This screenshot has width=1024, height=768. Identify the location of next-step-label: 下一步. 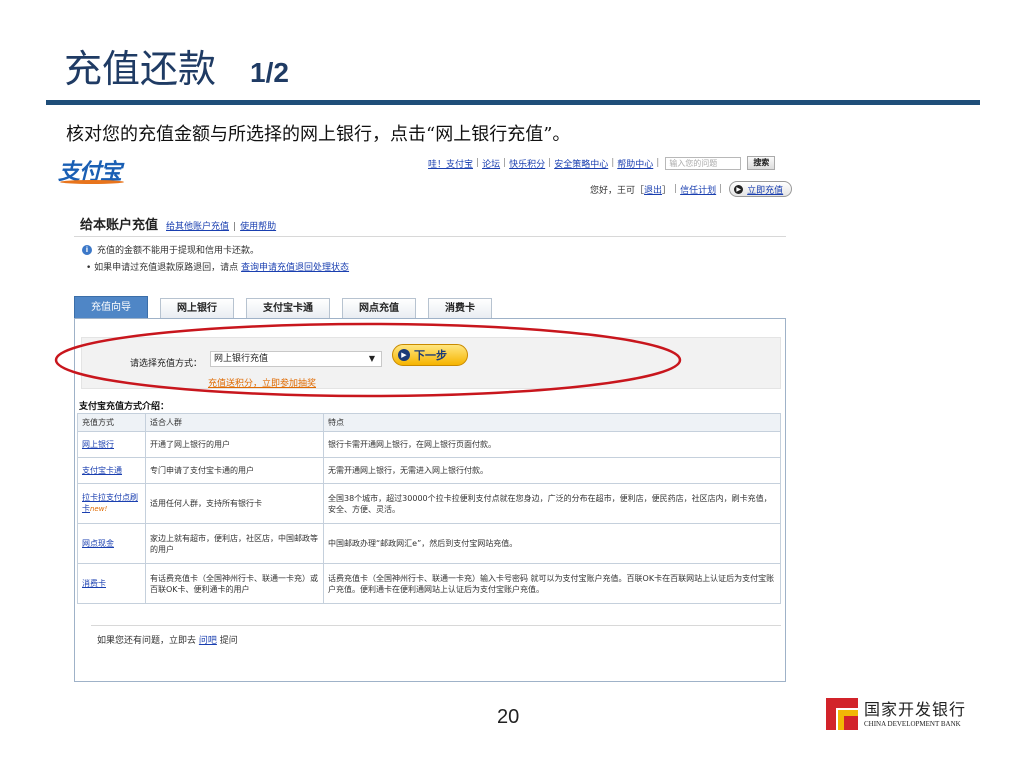
(430, 355).